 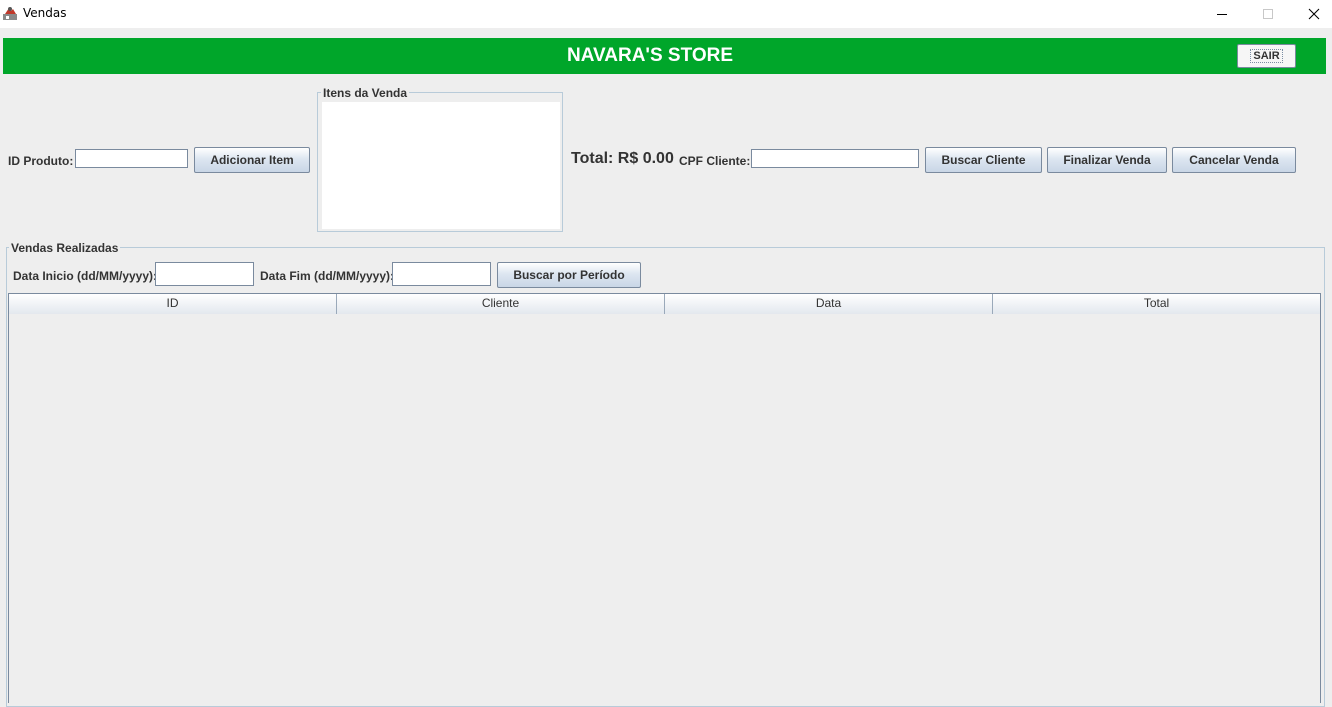 What do you see at coordinates (715, 161) in the screenshot?
I see `cpf-label: CPF Cliente:` at bounding box center [715, 161].